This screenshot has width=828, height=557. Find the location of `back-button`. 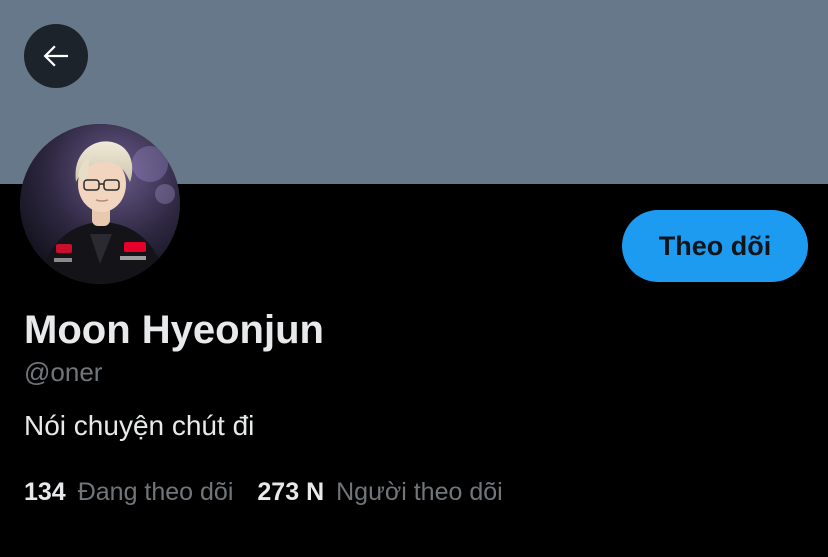

back-button is located at coordinates (56, 56).